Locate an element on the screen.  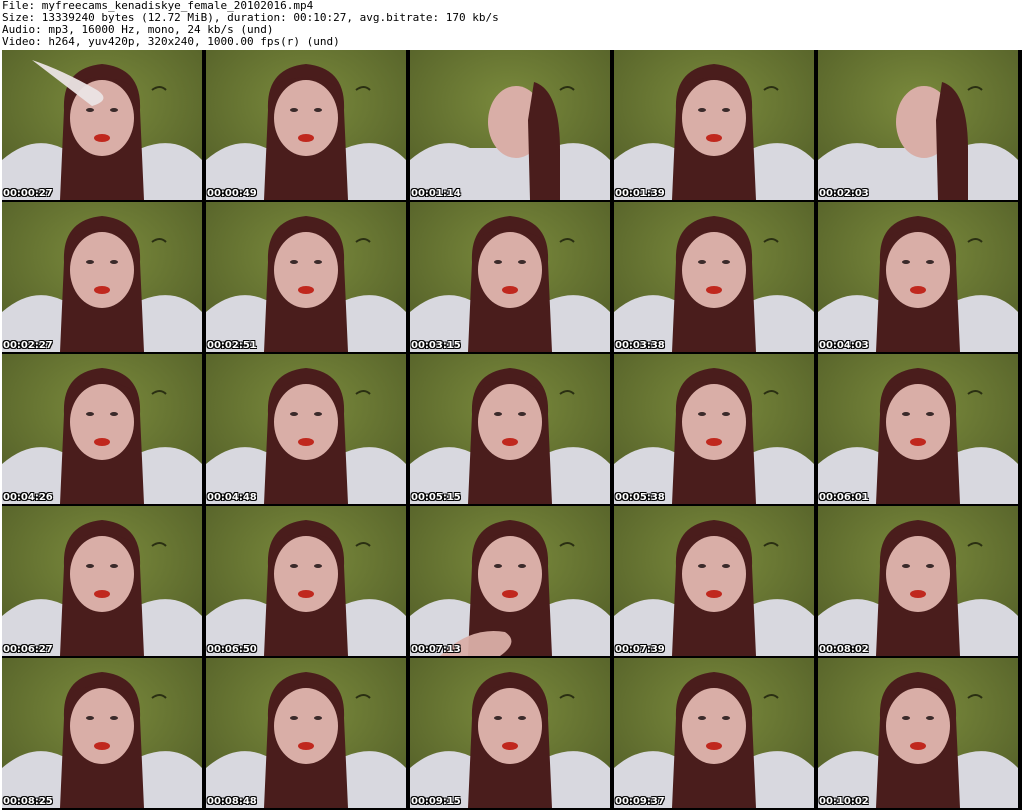
video-thumbnail: 00:03:15 is located at coordinates (510, 277).